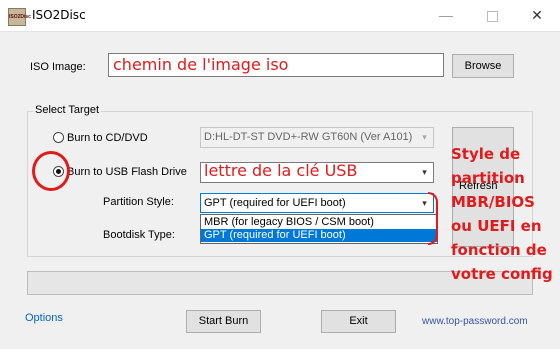  What do you see at coordinates (281, 170) in the screenshot?
I see `usb-drive-value: lettre de la clé USB` at bounding box center [281, 170].